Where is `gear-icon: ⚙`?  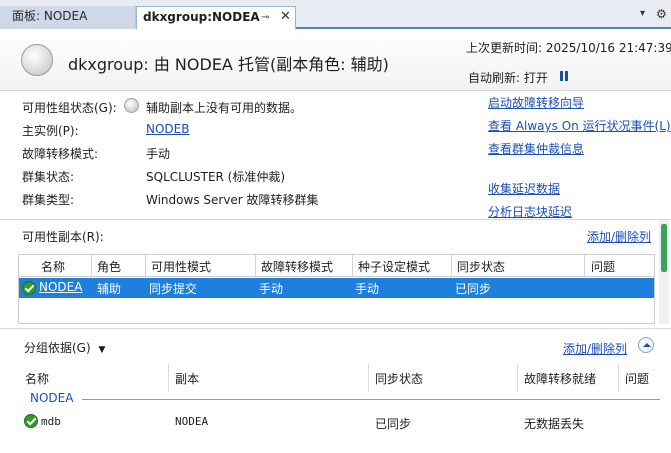 gear-icon: ⚙ is located at coordinates (661, 14).